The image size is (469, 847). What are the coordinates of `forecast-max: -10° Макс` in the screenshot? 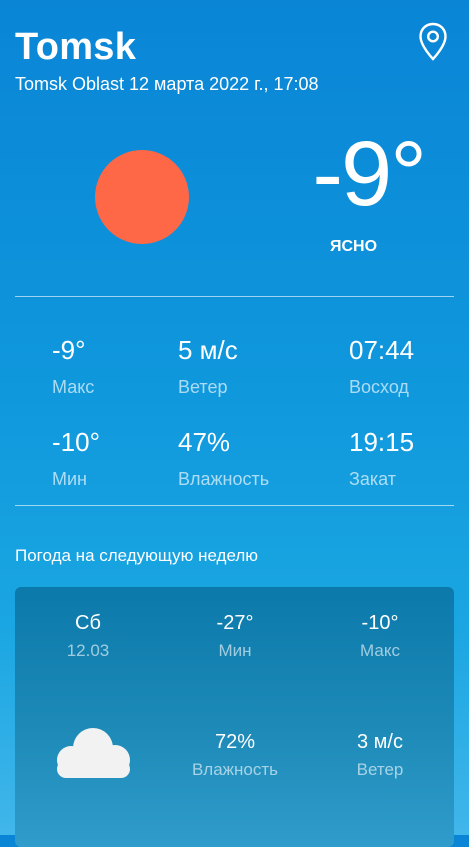 It's located at (380, 637).